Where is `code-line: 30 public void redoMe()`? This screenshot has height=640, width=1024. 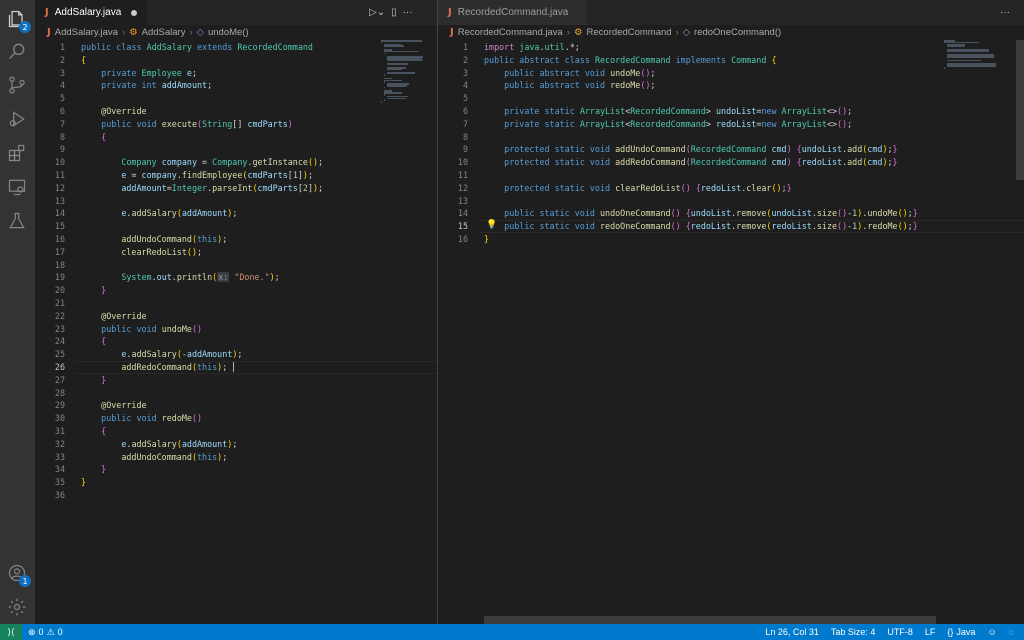
code-line: 30 public void redoMe() is located at coordinates (236, 418).